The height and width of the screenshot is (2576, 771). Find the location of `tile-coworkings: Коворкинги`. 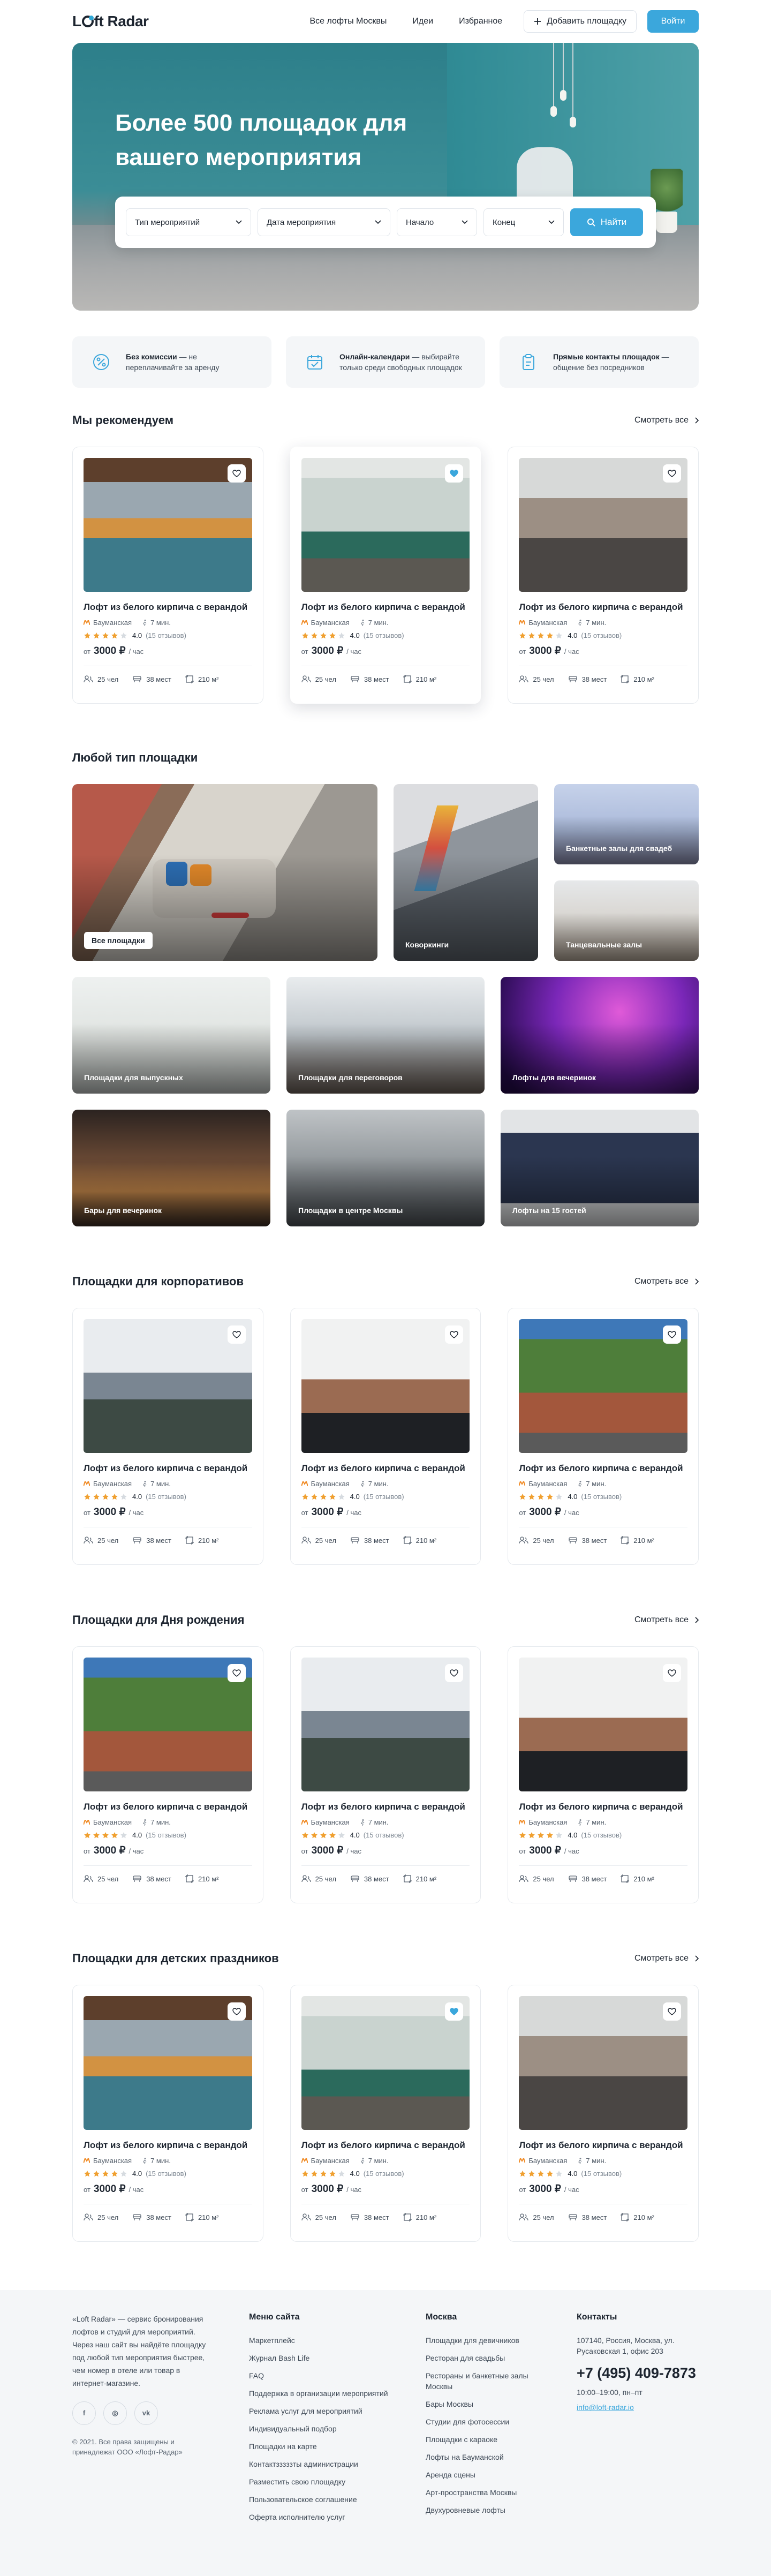

tile-coworkings: Коворкинги is located at coordinates (466, 872).